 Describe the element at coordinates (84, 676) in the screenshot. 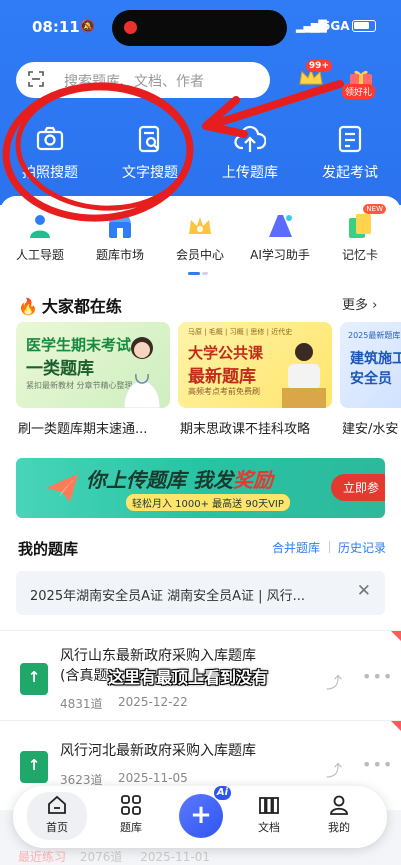

I see `bank-name-line2: (含真题` at that location.